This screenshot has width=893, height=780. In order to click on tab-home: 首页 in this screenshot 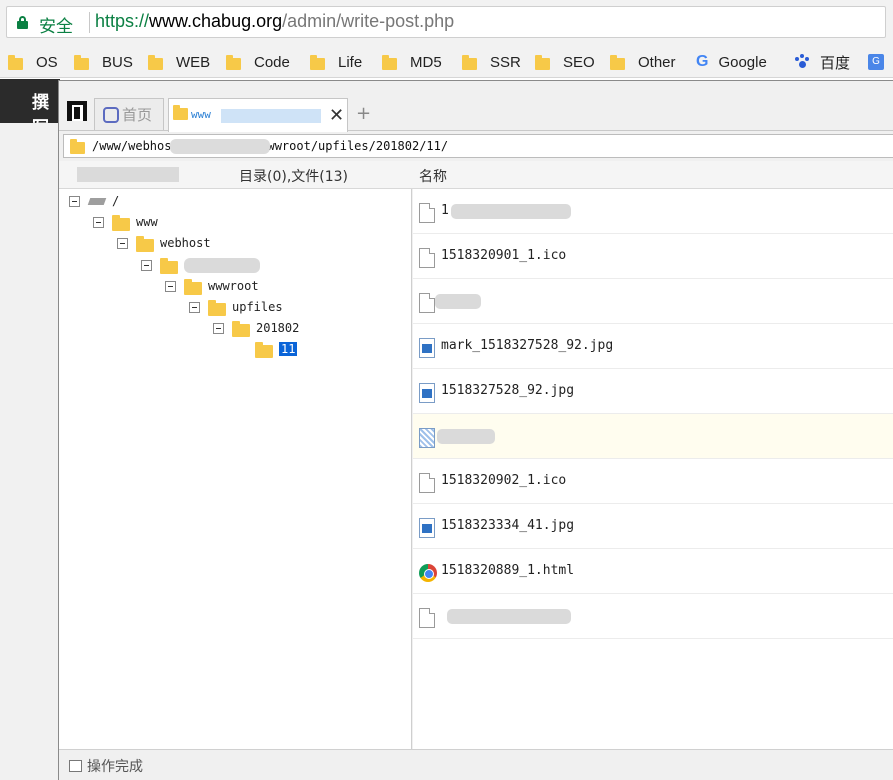, I will do `click(129, 114)`.